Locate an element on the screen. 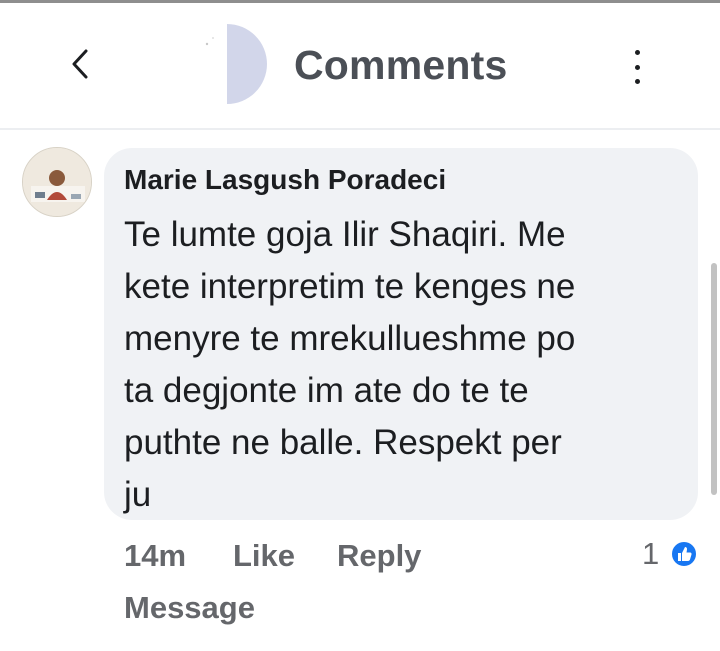 The height and width of the screenshot is (651, 720). chevron-left-icon is located at coordinates (80, 64).